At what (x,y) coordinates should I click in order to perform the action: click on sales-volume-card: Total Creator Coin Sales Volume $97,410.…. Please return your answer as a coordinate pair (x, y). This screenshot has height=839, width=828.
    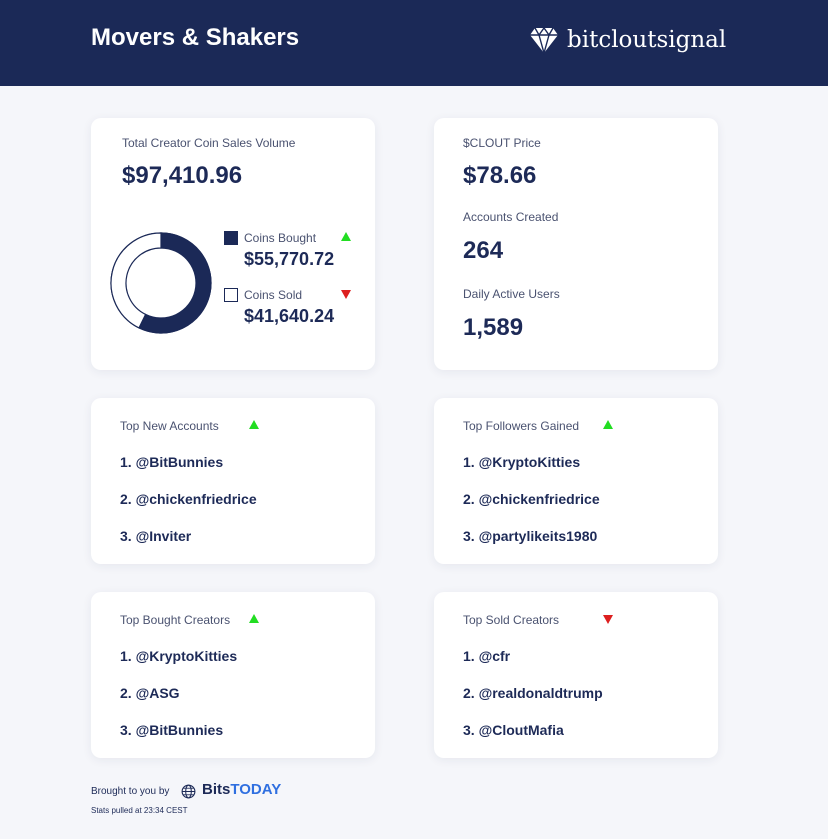
    Looking at the image, I should click on (233, 244).